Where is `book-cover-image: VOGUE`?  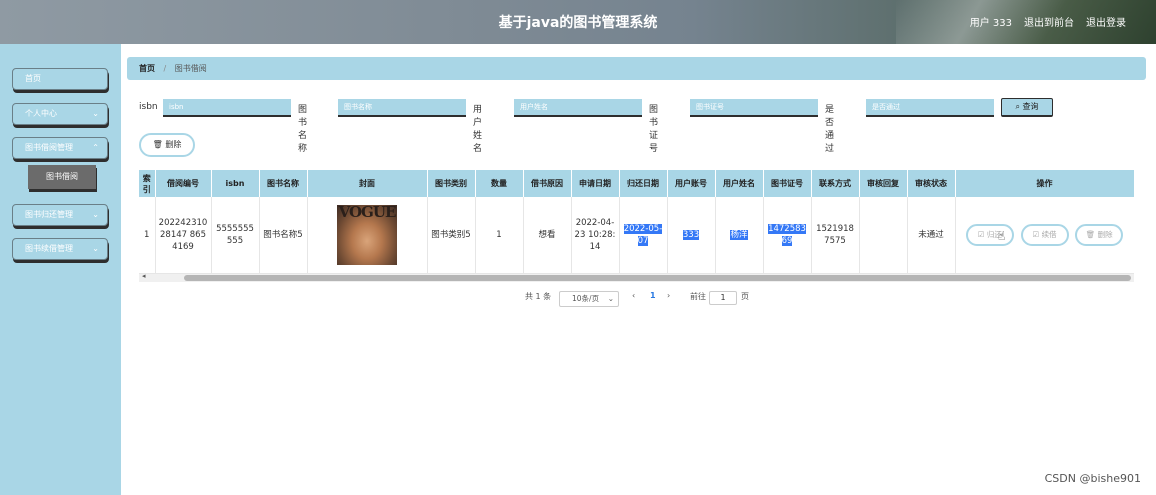
book-cover-image: VOGUE is located at coordinates (367, 234).